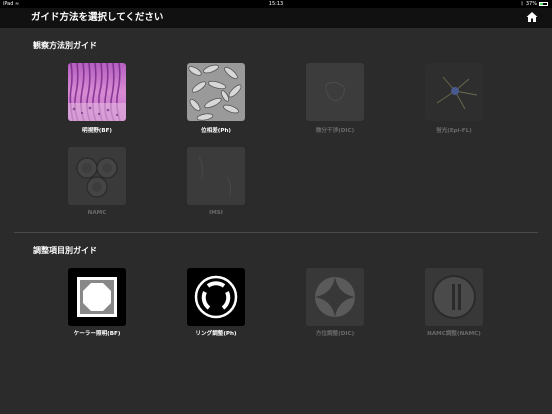 This screenshot has width=552, height=414. What do you see at coordinates (454, 131) in the screenshot?
I see `epifl-label: 蛍光(Epi-FL)` at bounding box center [454, 131].